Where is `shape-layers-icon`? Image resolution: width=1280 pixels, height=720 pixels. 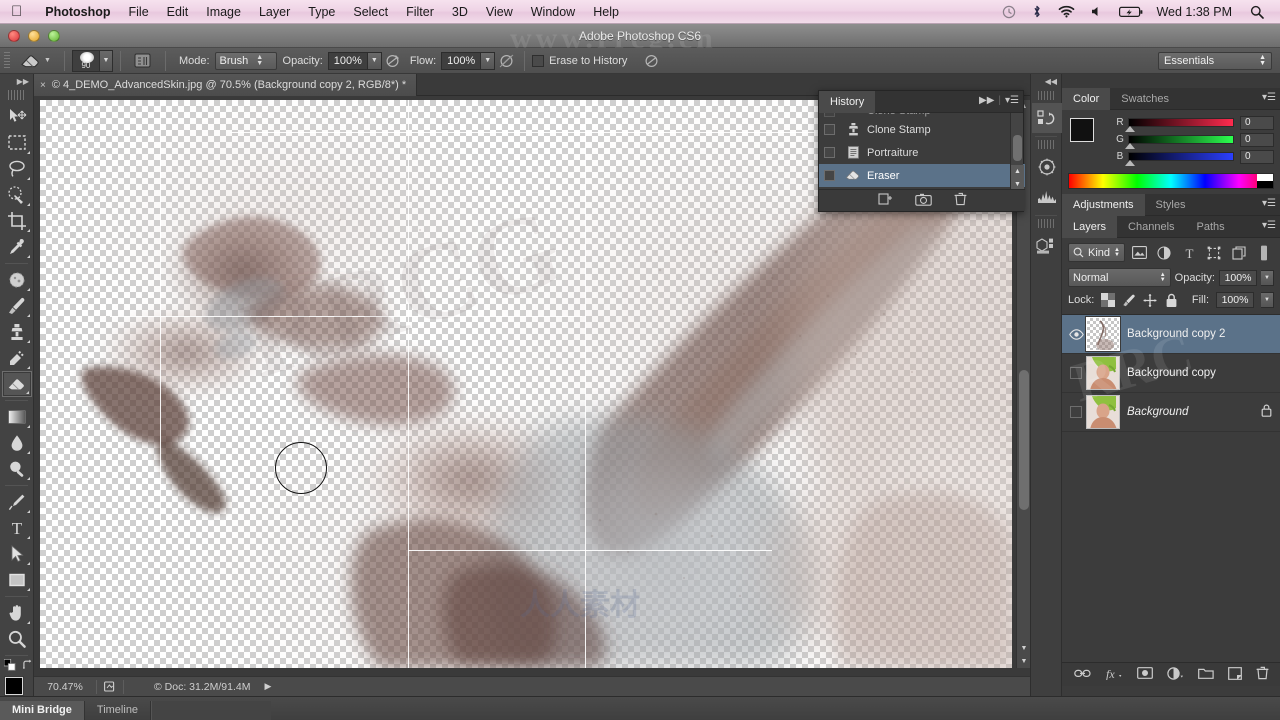
shape-layers-icon is located at coordinates (1213, 252).